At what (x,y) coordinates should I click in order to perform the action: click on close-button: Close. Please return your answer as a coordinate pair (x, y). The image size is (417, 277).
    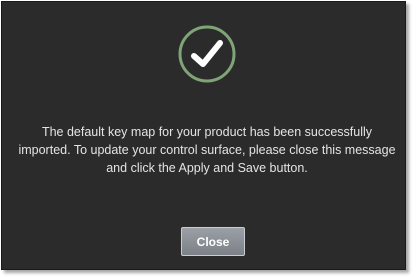
    Looking at the image, I should click on (213, 241).